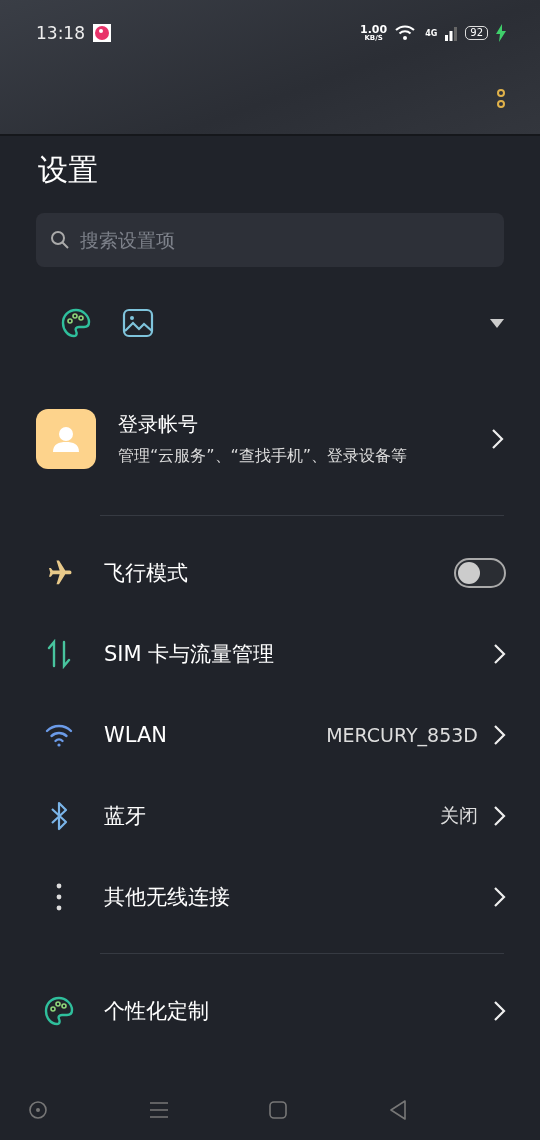  I want to click on avatar-icon, so click(66, 439).